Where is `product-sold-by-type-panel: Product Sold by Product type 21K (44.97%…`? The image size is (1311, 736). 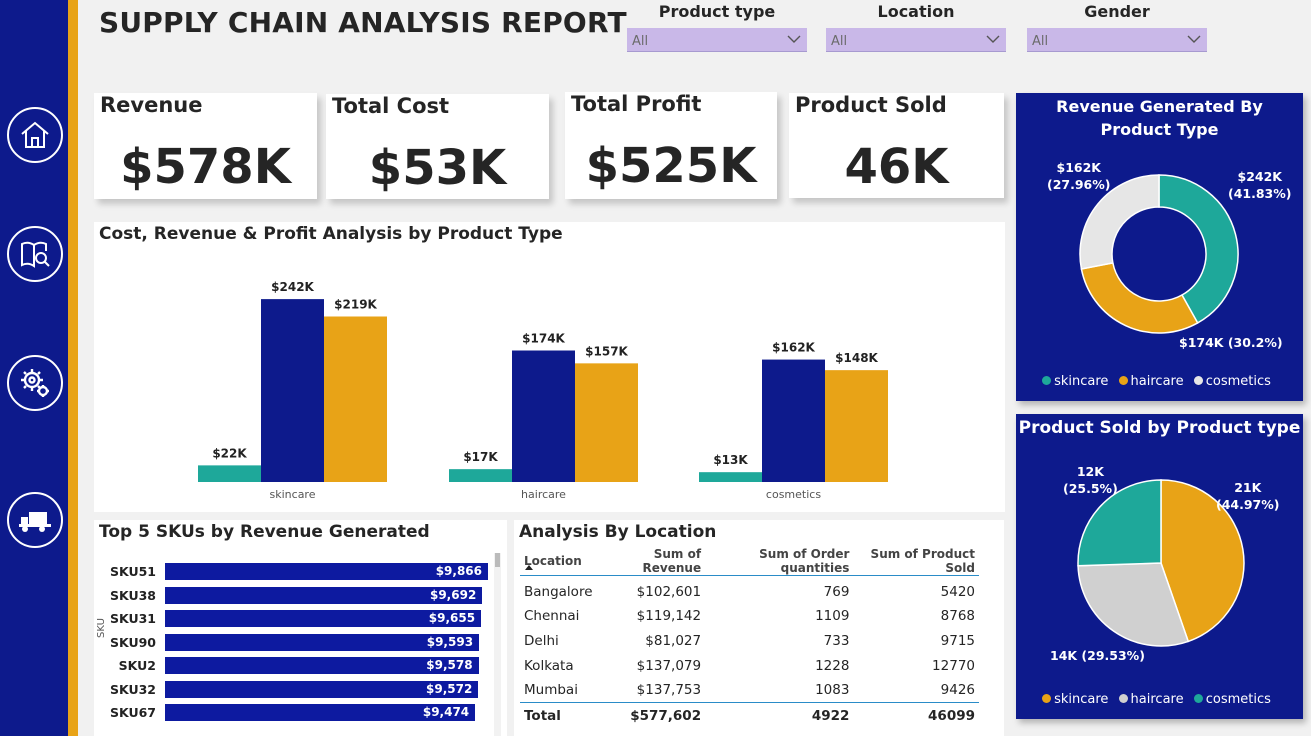 product-sold-by-type-panel: Product Sold by Product type 21K (44.97%… is located at coordinates (1159, 566).